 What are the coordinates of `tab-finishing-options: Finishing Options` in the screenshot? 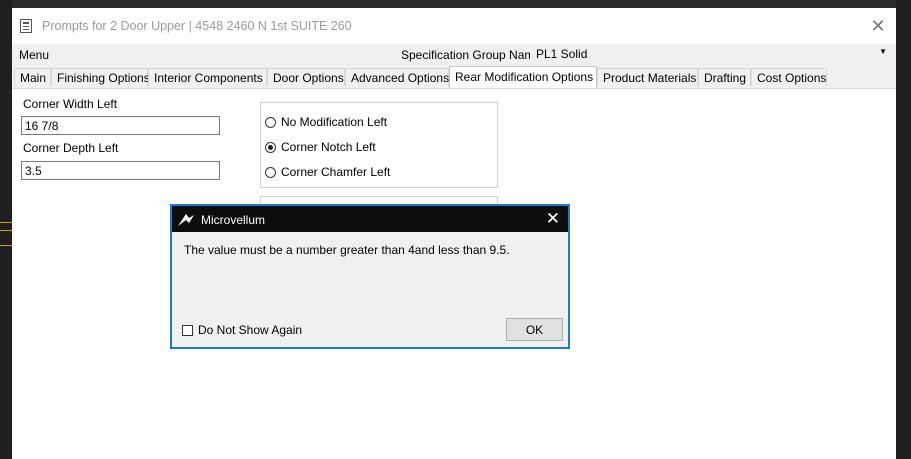 It's located at (100, 77).